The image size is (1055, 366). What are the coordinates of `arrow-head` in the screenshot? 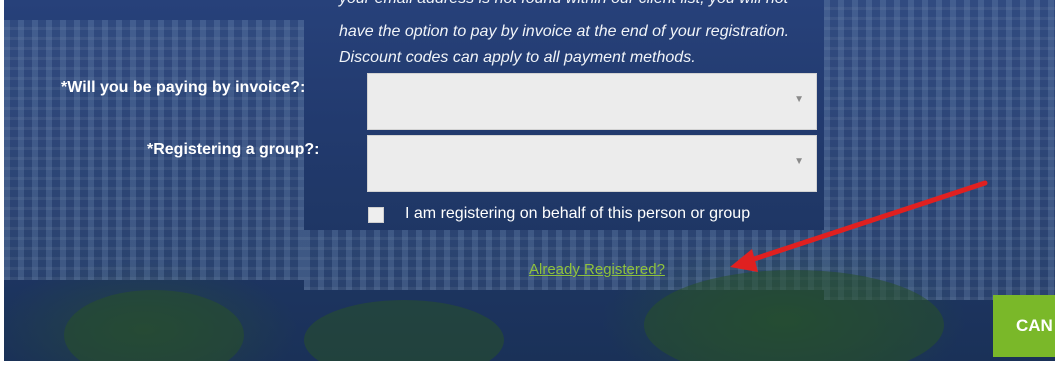 It's located at (744, 260).